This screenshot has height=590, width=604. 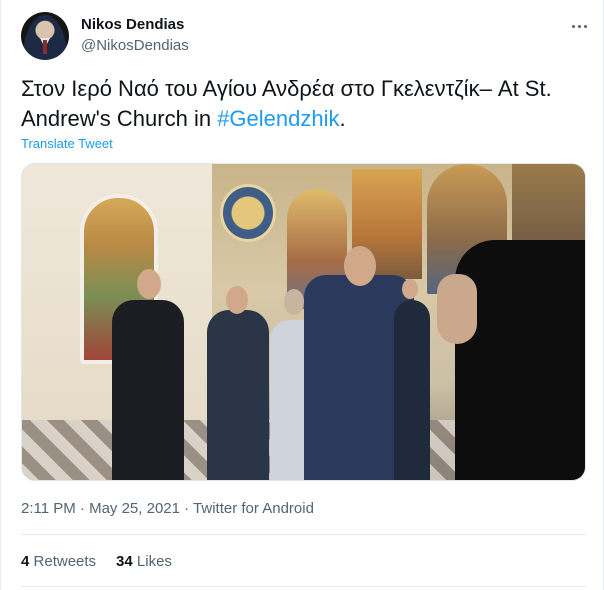 What do you see at coordinates (132, 24) in the screenshot?
I see `author-name: Nikos Dendias` at bounding box center [132, 24].